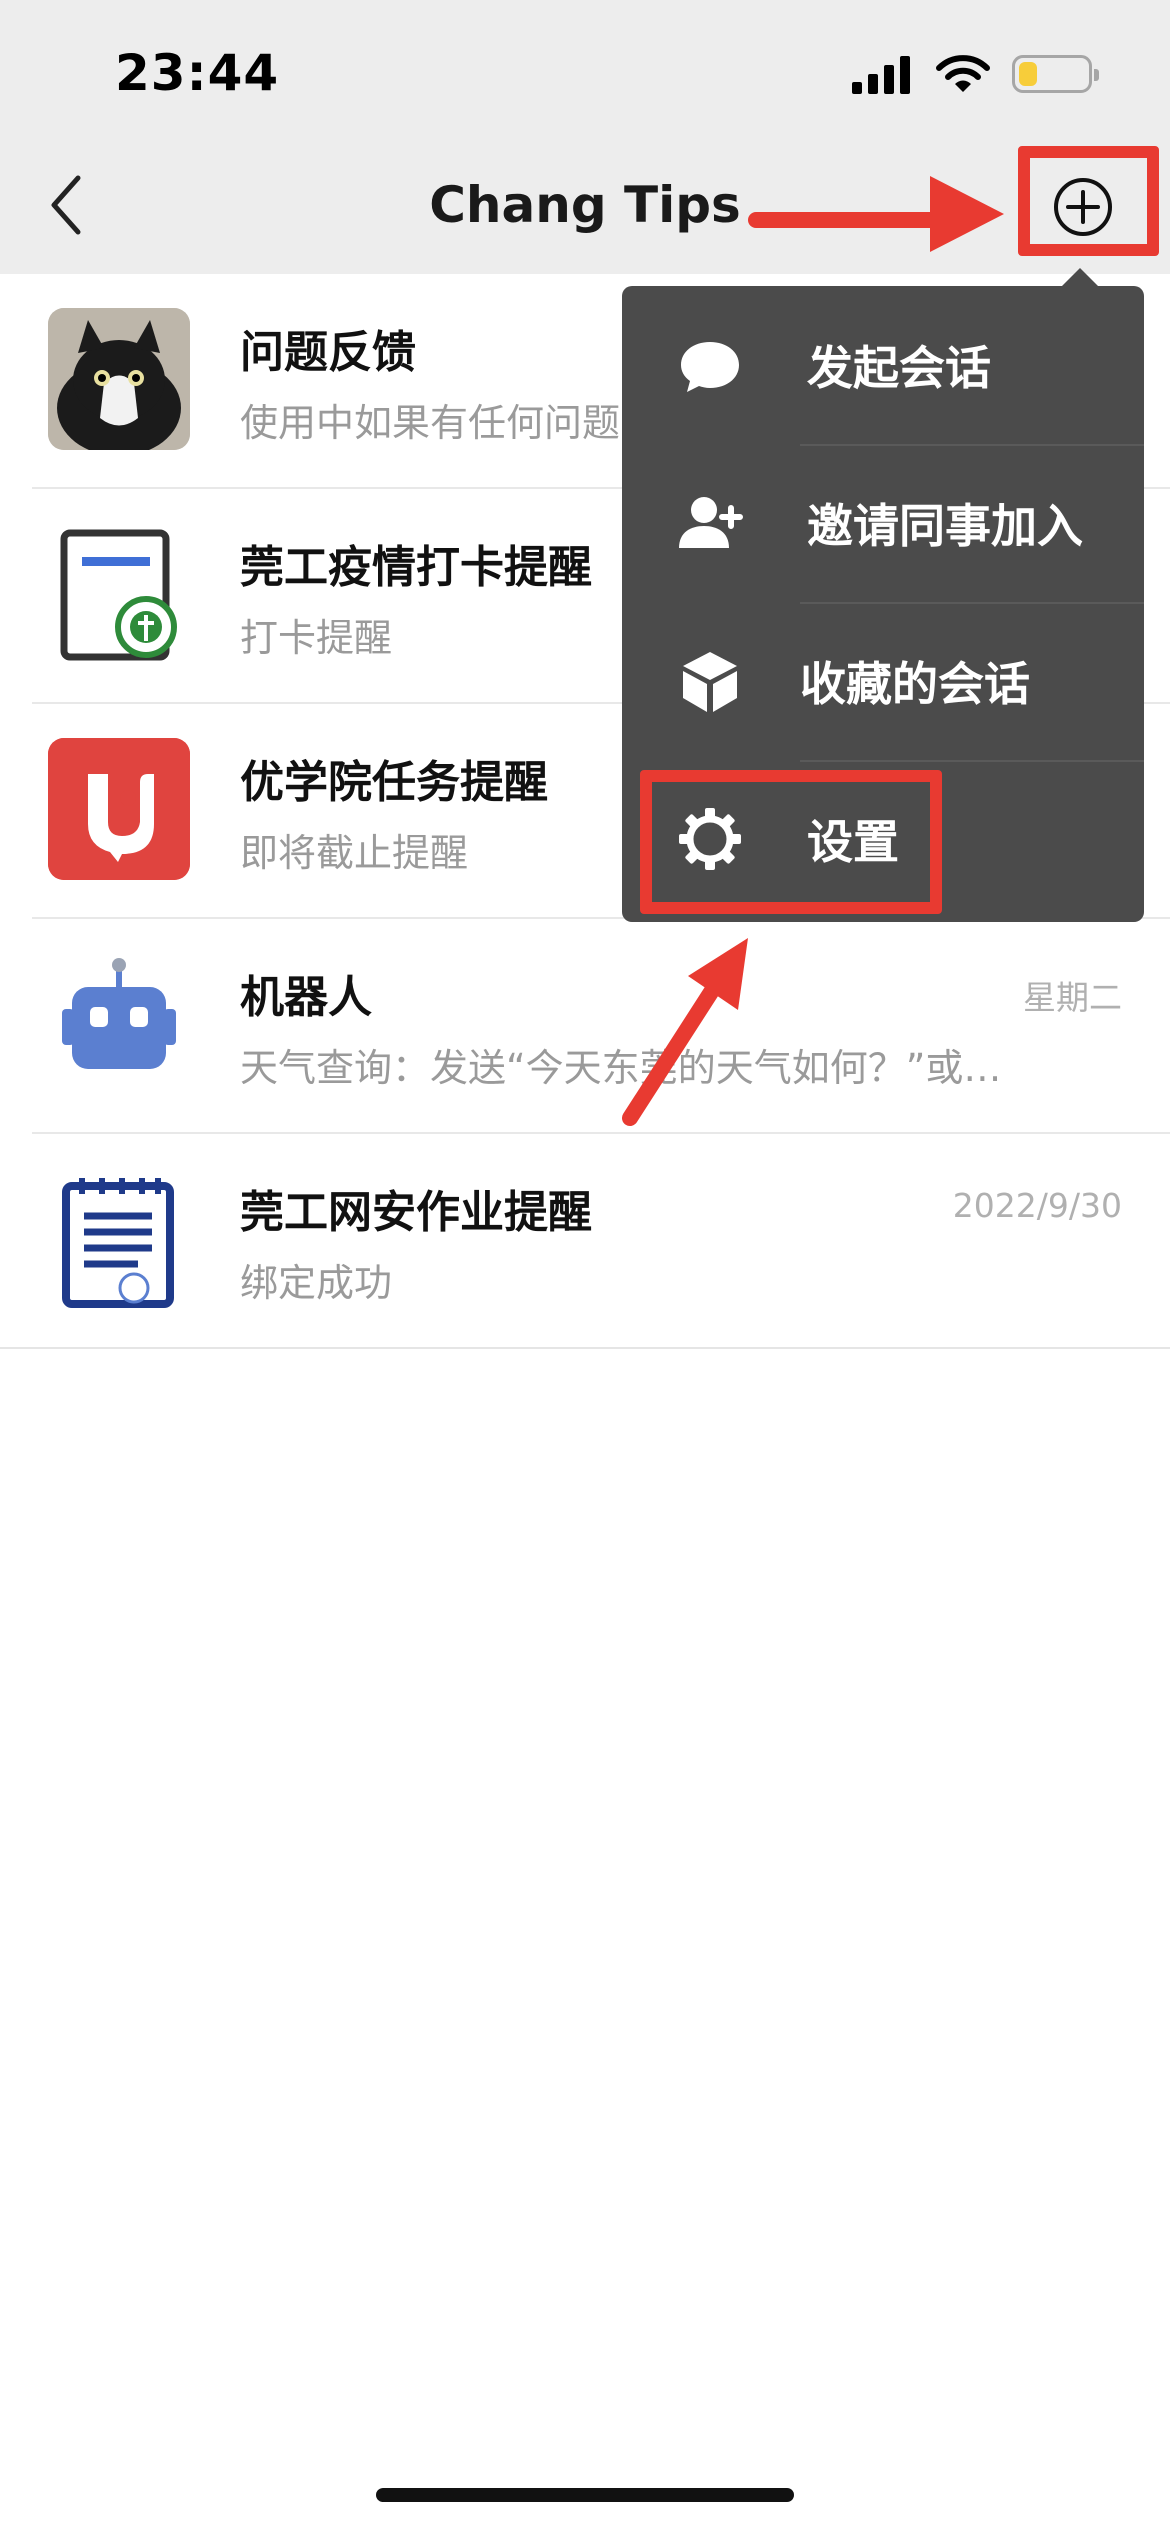  What do you see at coordinates (899, 368) in the screenshot?
I see `menu-label: 发起会话` at bounding box center [899, 368].